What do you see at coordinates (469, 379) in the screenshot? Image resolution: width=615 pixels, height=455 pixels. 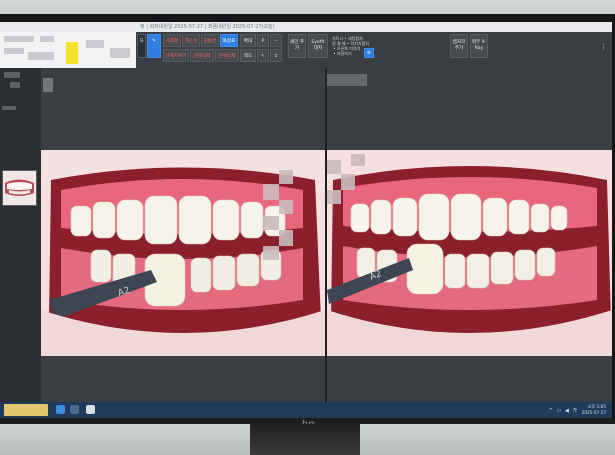 I see `right-view-footer` at bounding box center [469, 379].